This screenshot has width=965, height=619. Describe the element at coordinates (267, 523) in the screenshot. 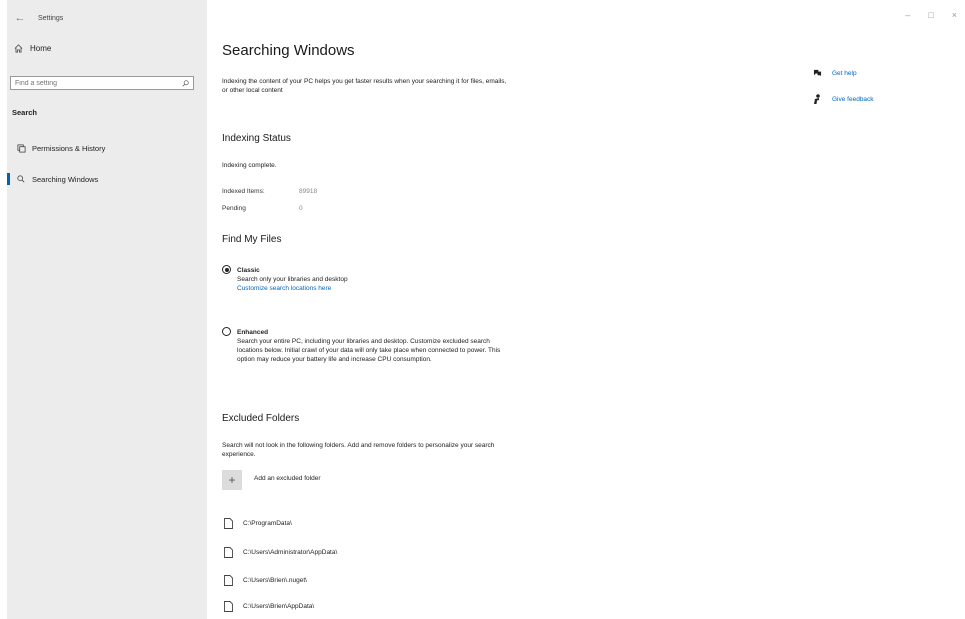

I see `folder-path: C:\ProgramData\` at that location.